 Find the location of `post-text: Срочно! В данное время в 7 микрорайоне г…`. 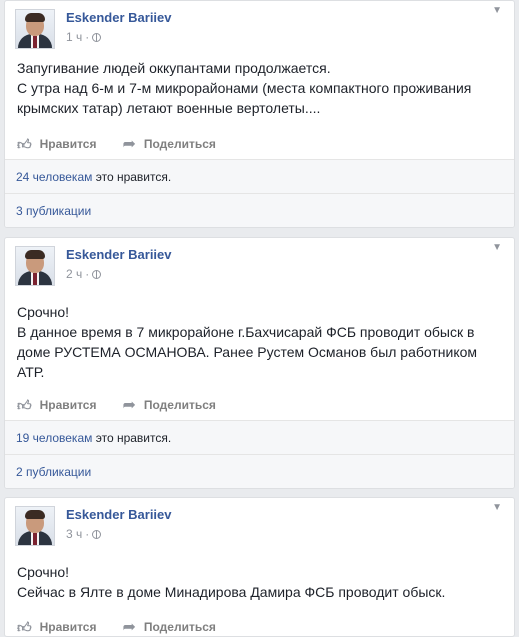

post-text: Срочно! В данное время в 7 микрорайоне г… is located at coordinates (247, 342).